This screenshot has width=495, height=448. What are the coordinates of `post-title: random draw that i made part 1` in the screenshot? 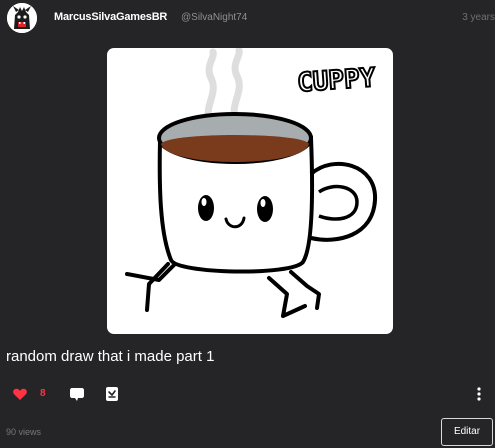 It's located at (110, 356).